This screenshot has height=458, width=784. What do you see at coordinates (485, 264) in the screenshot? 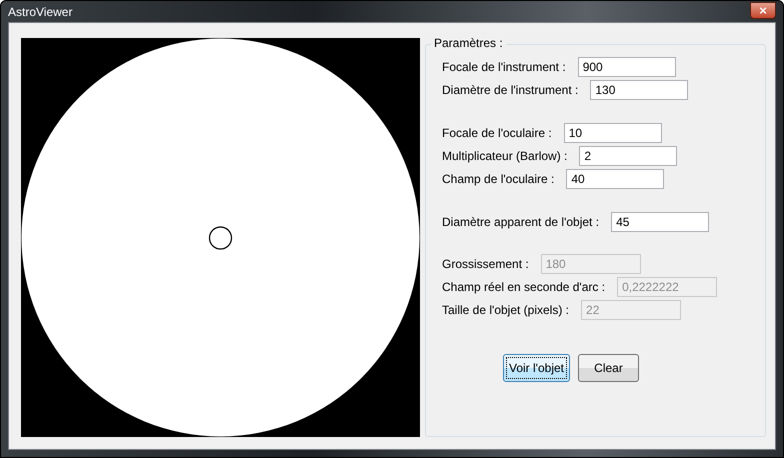
I see `field-label: Grossissement :` at bounding box center [485, 264].